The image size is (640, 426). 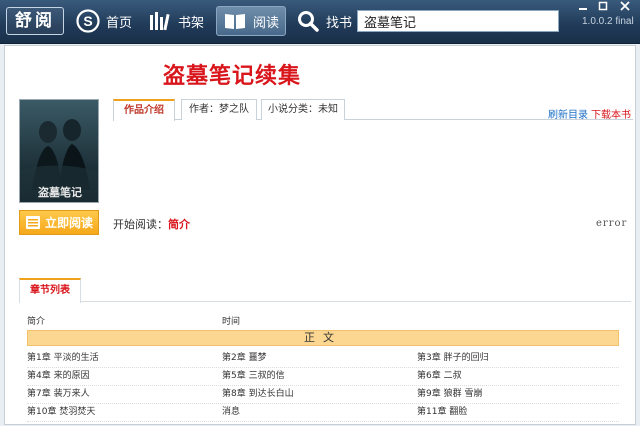 I want to click on svg-text: S, so click(x=87, y=21).